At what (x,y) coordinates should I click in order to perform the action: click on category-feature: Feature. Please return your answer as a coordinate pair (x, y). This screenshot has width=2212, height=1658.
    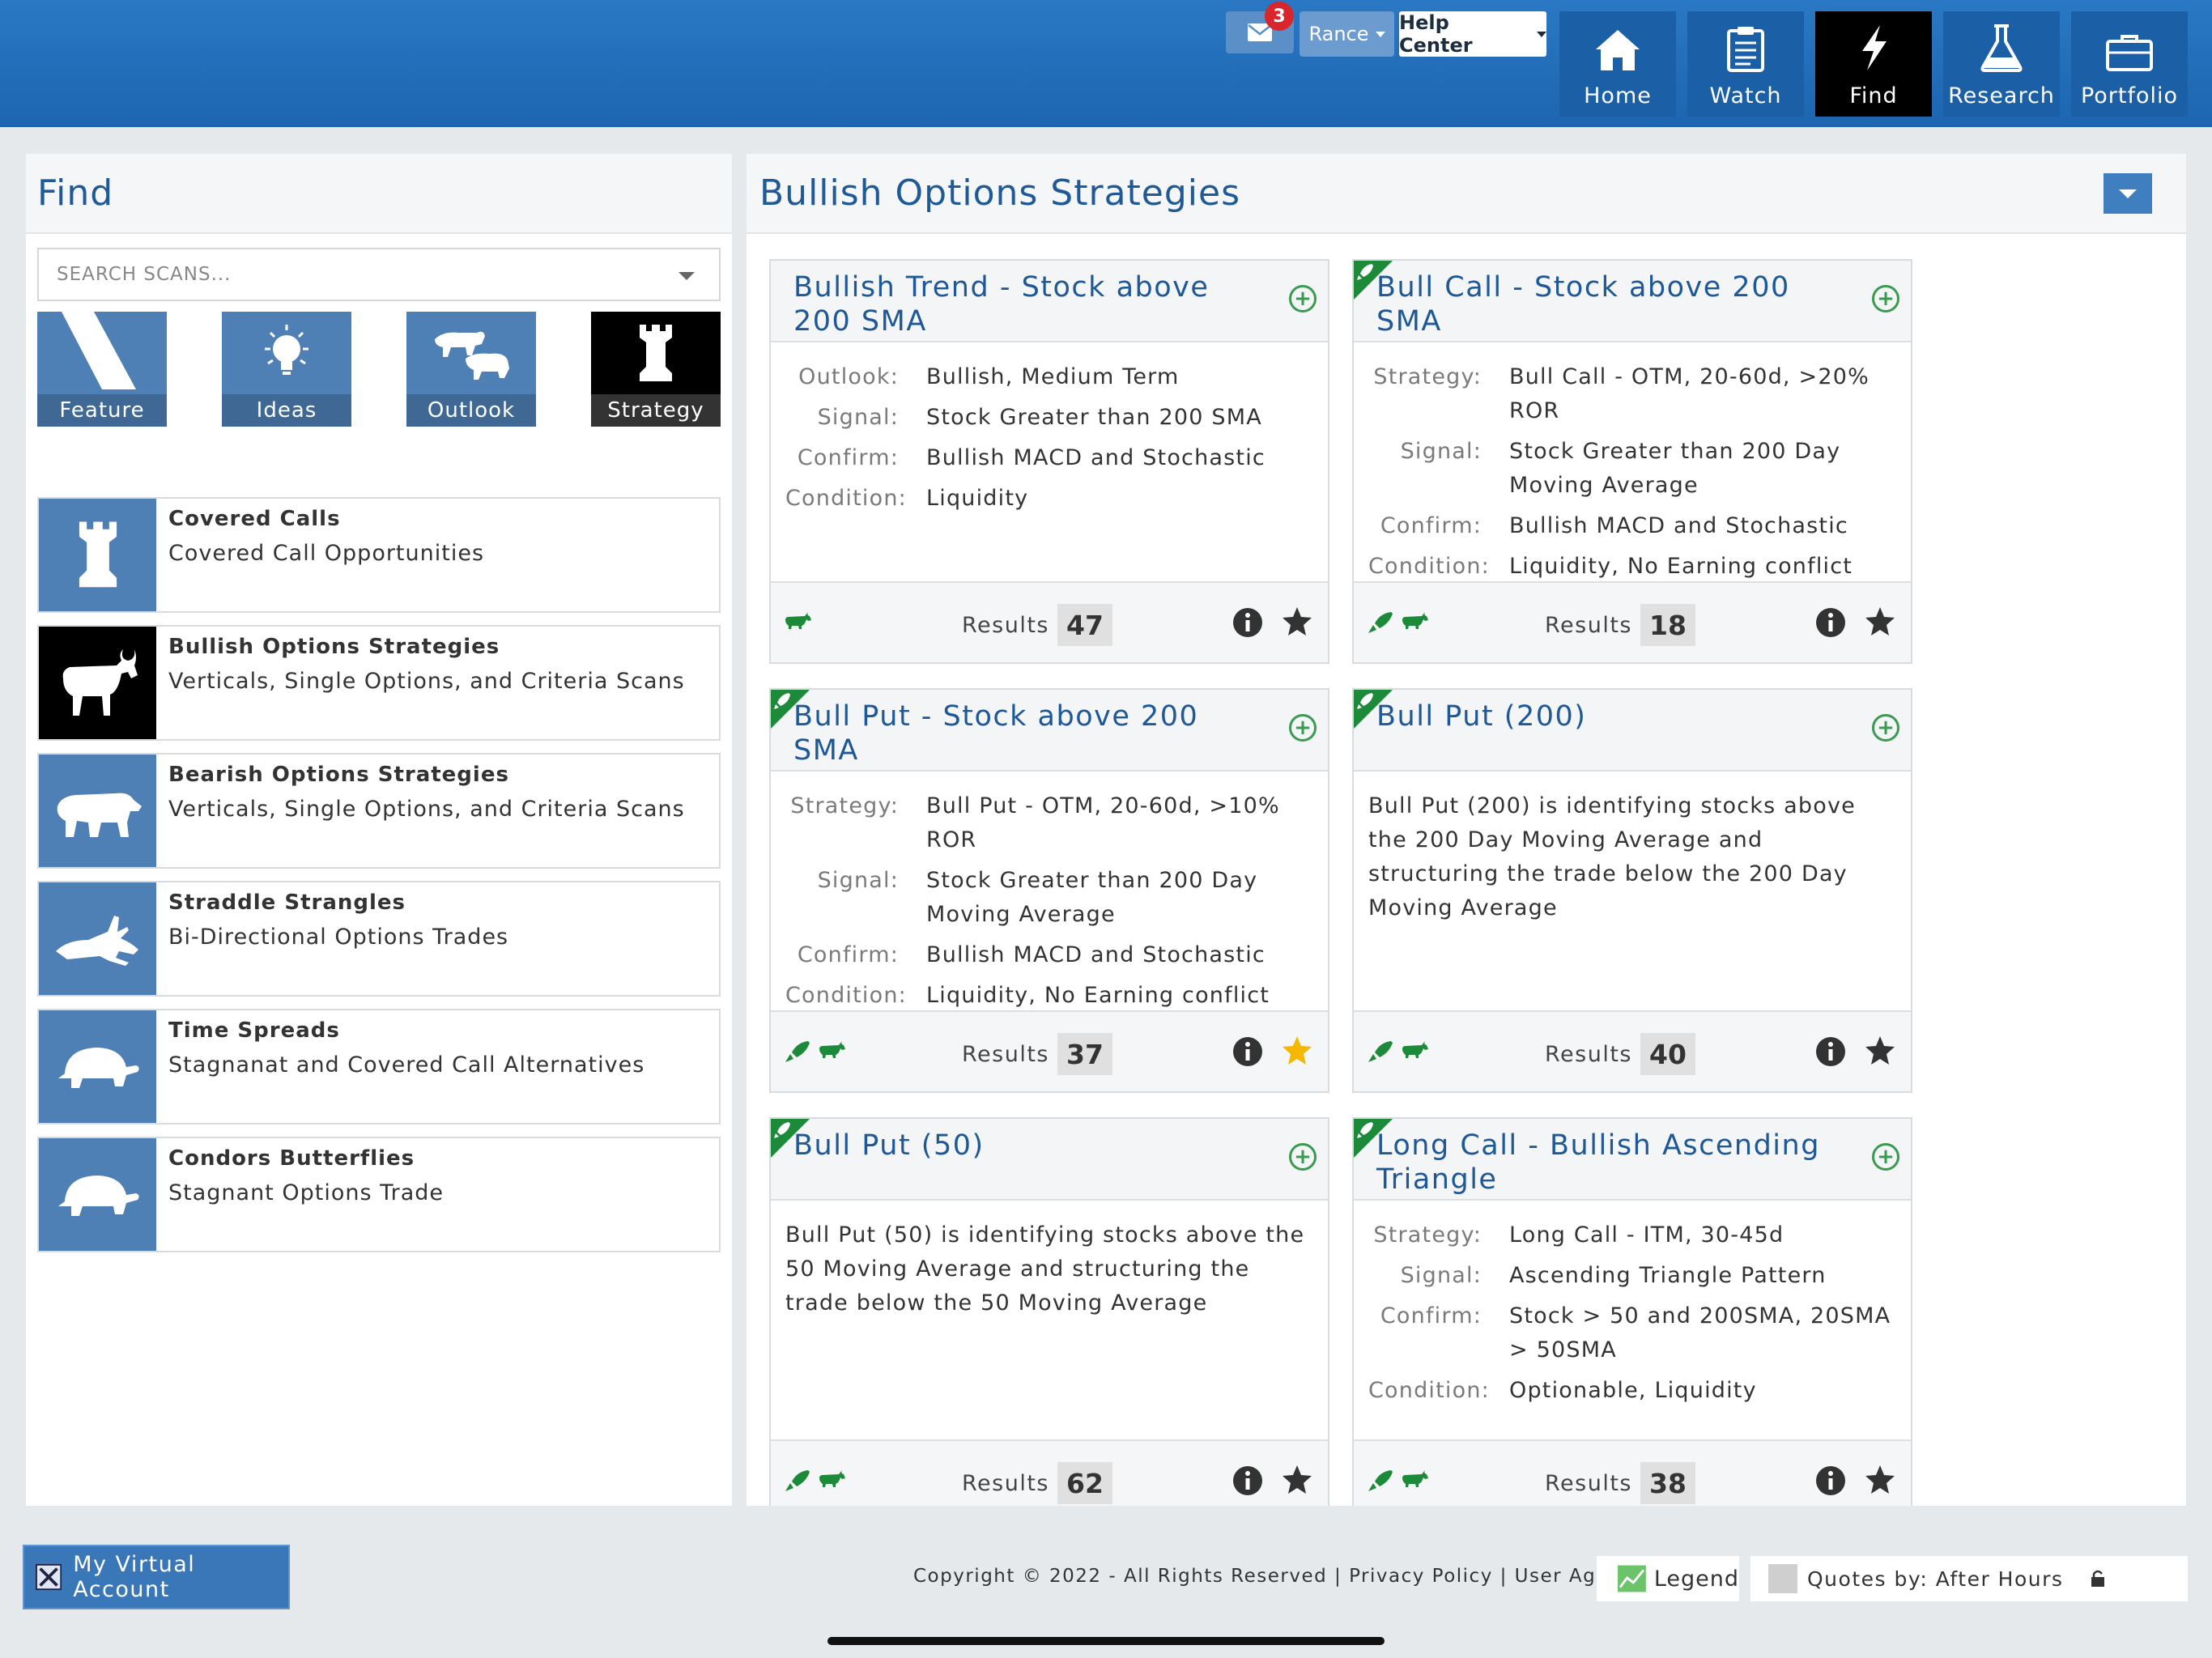
    Looking at the image, I should click on (102, 369).